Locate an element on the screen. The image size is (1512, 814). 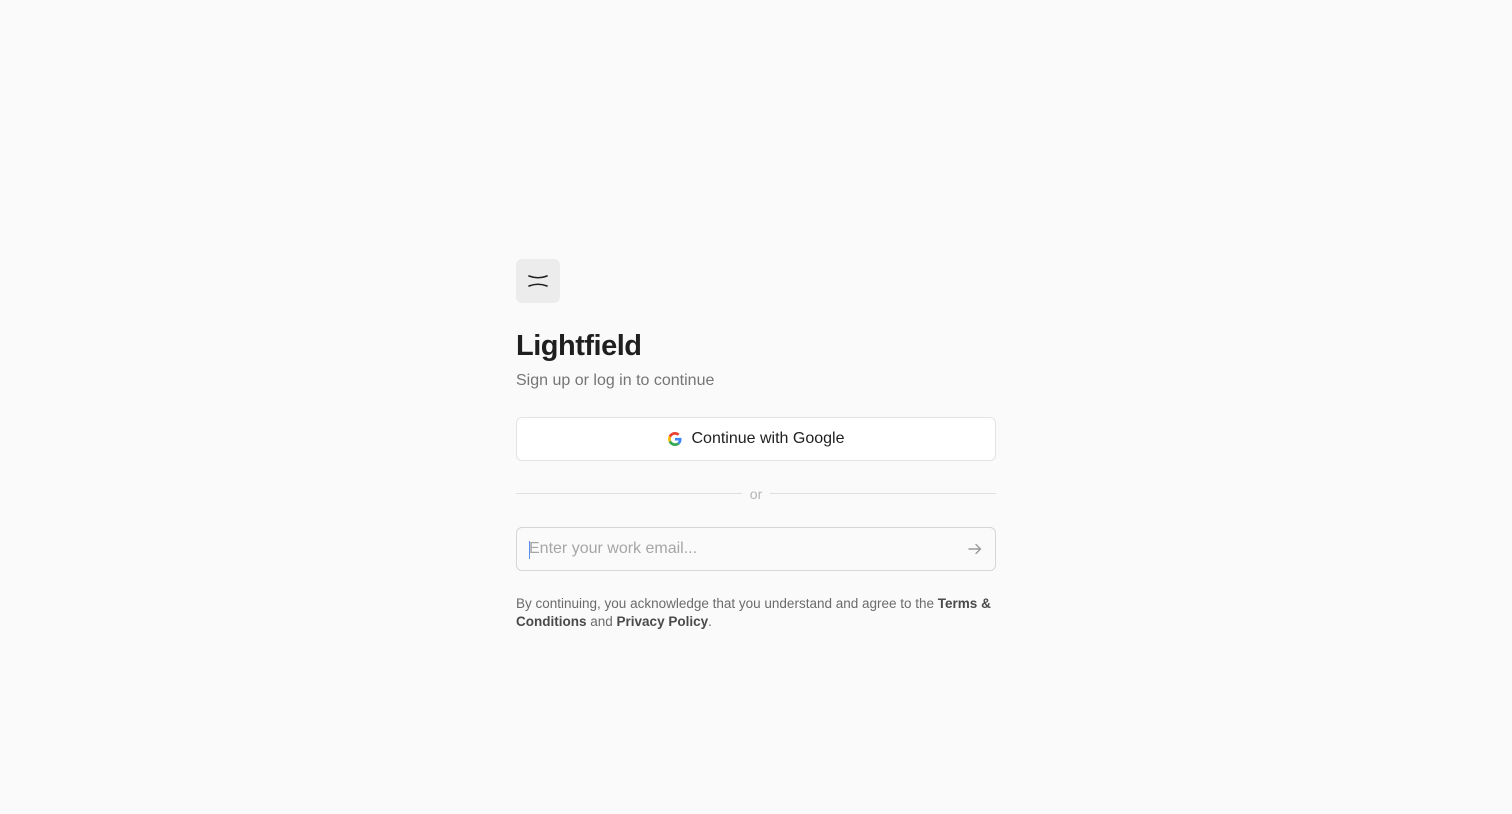
app-title: Lightfield is located at coordinates (579, 346).